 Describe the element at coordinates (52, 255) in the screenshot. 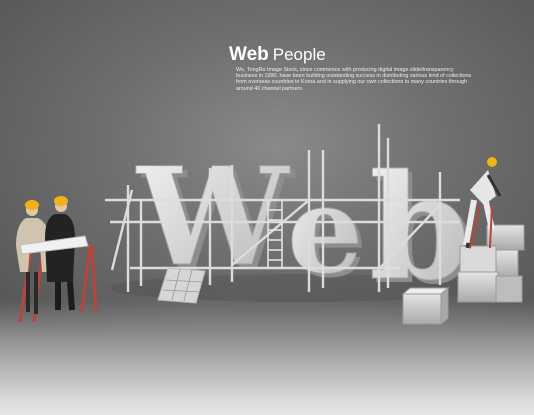

I see `people-figures` at that location.